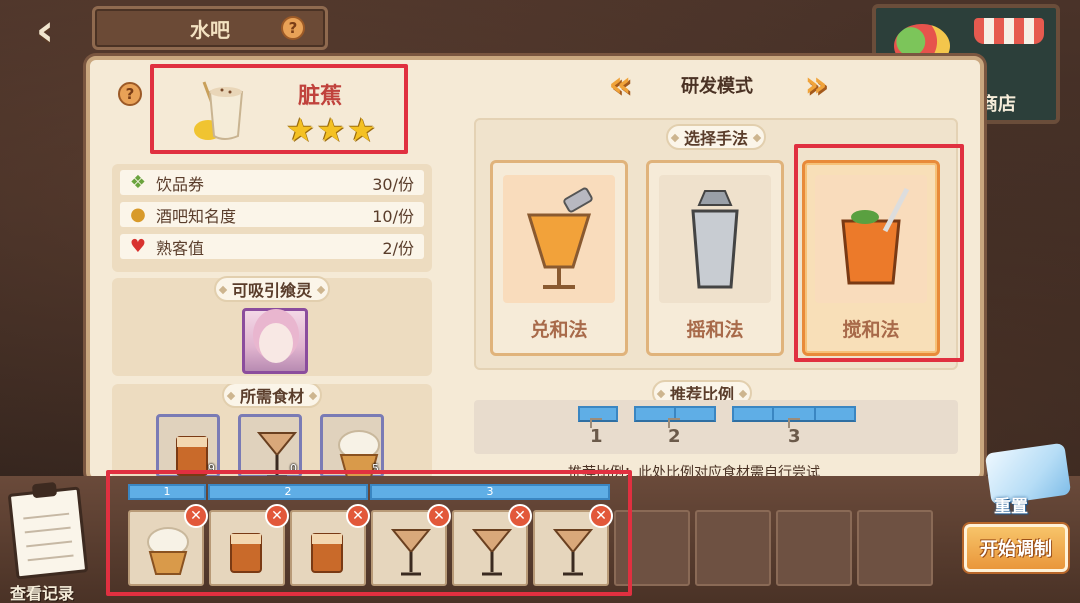 The image size is (1080, 603). Describe the element at coordinates (375, 468) in the screenshot. I see `ingredient-count: 5` at that location.